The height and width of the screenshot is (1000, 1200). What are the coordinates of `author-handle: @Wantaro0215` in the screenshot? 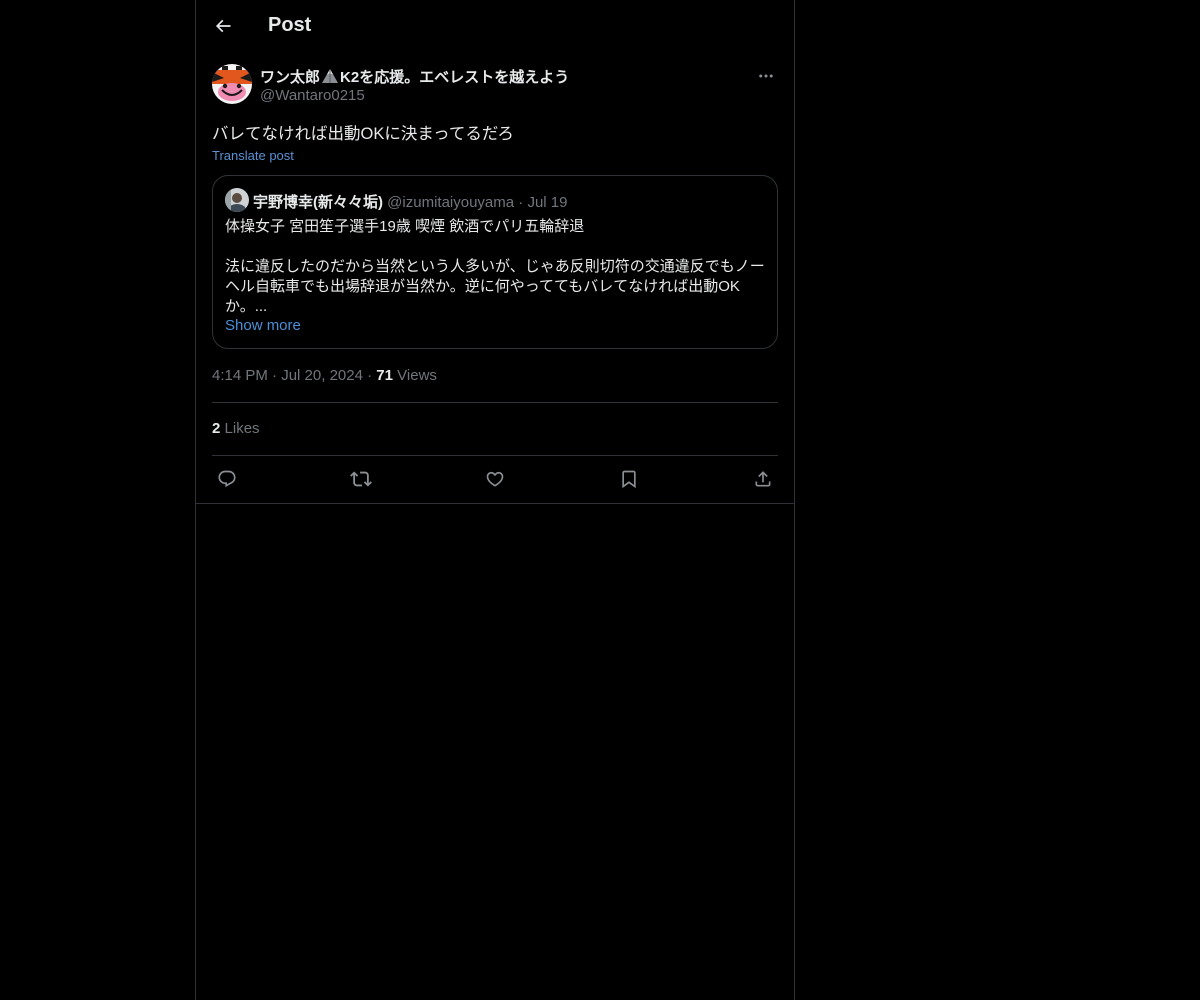 It's located at (312, 95).